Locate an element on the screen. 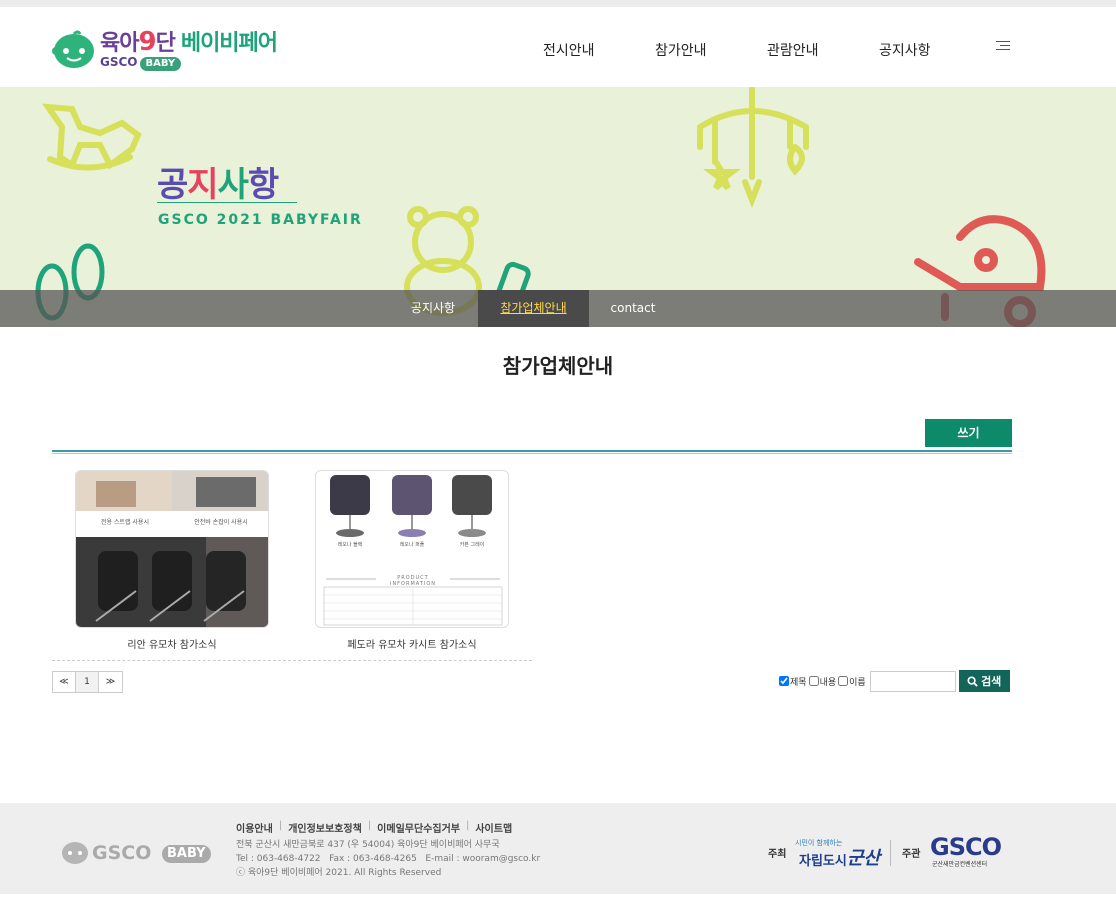  banner-title-char: 지 is located at coordinates (202, 185).